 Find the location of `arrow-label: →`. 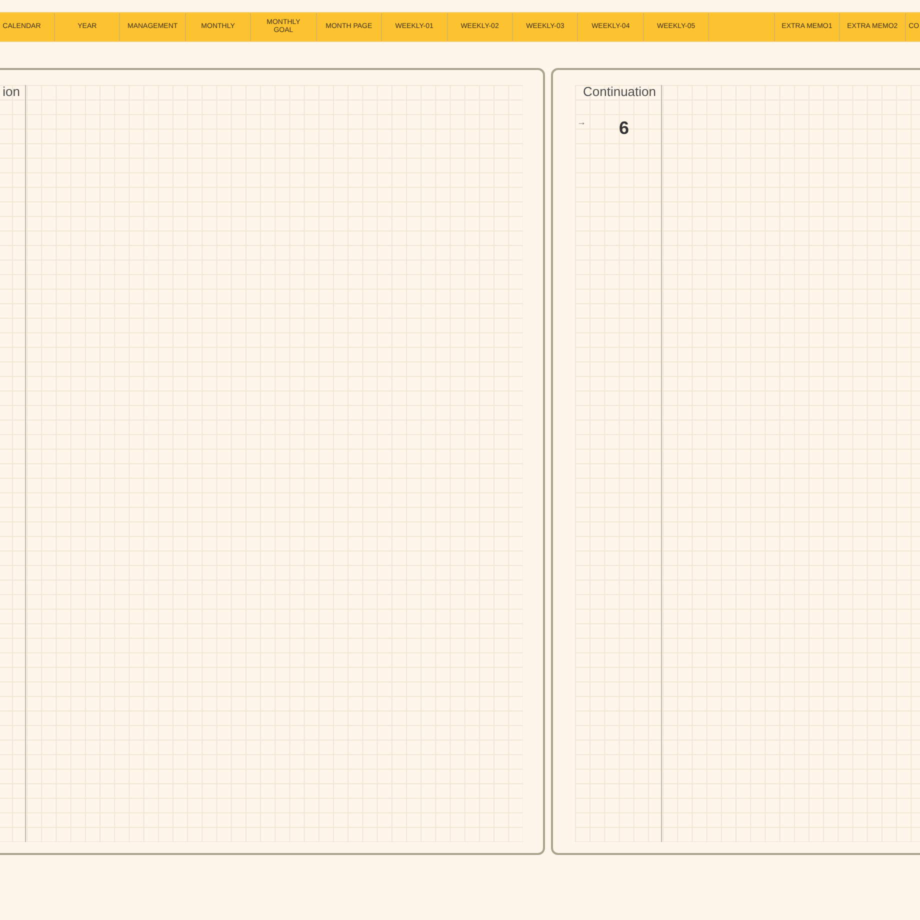

arrow-label: → is located at coordinates (582, 122).